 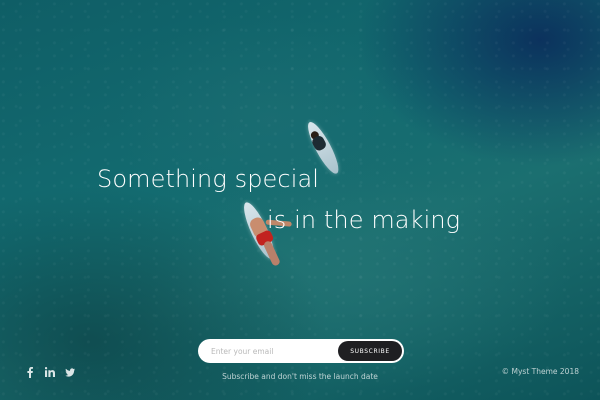 I want to click on linkedin-icon, so click(x=50, y=372).